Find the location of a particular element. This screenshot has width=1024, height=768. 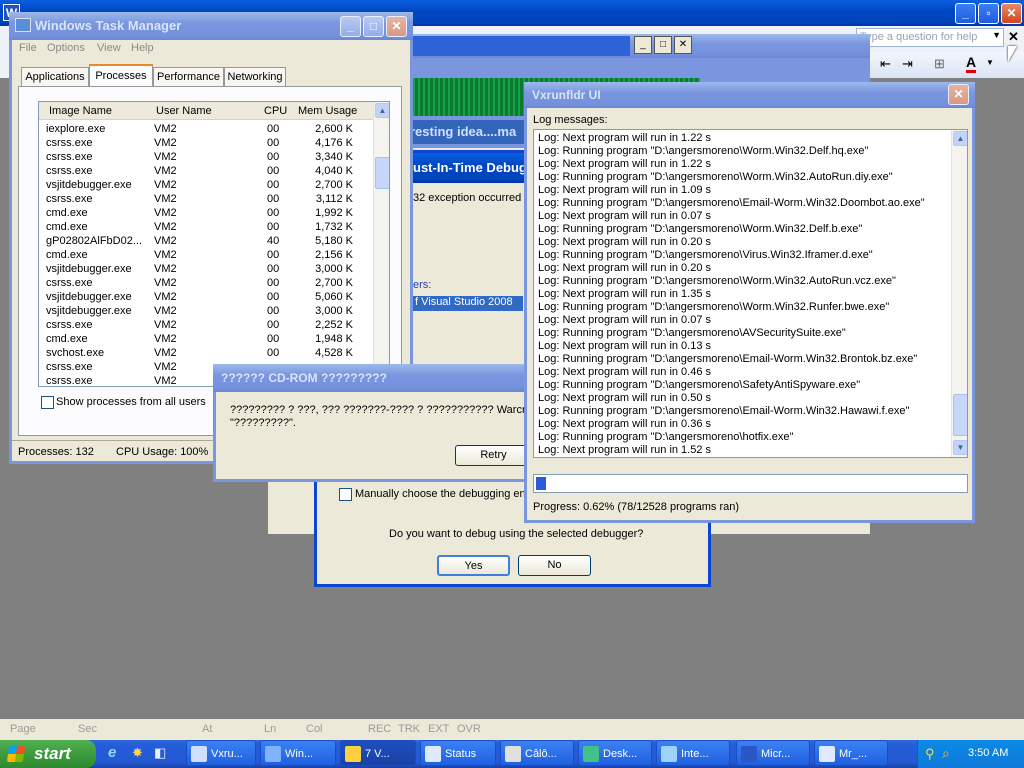

windows-logo-icon is located at coordinates (16, 754).